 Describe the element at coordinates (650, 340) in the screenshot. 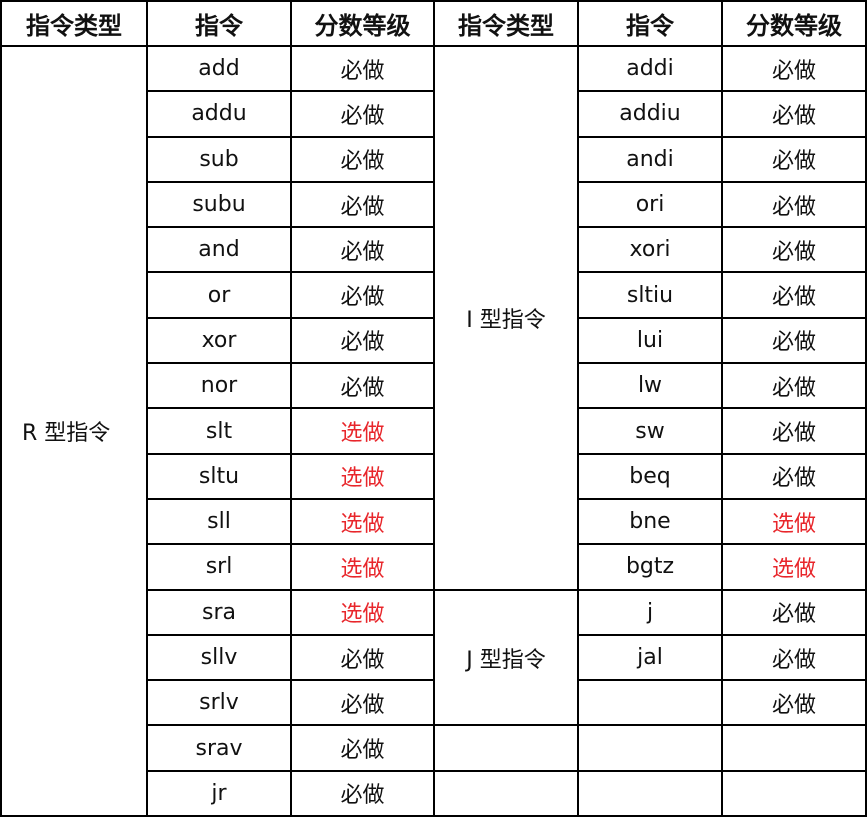

I see `instr-cell: lui` at that location.